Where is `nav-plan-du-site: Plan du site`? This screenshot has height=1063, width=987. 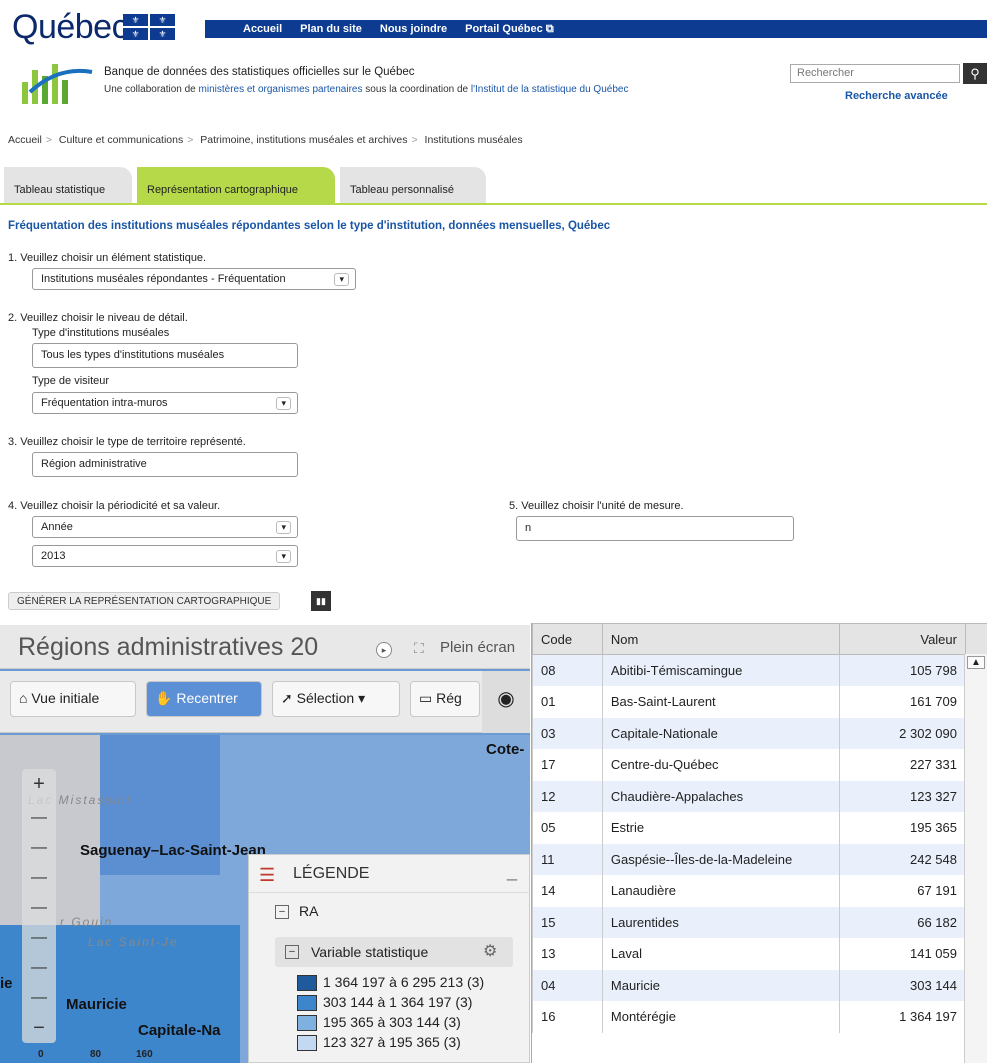 nav-plan-du-site: Plan du site is located at coordinates (331, 29).